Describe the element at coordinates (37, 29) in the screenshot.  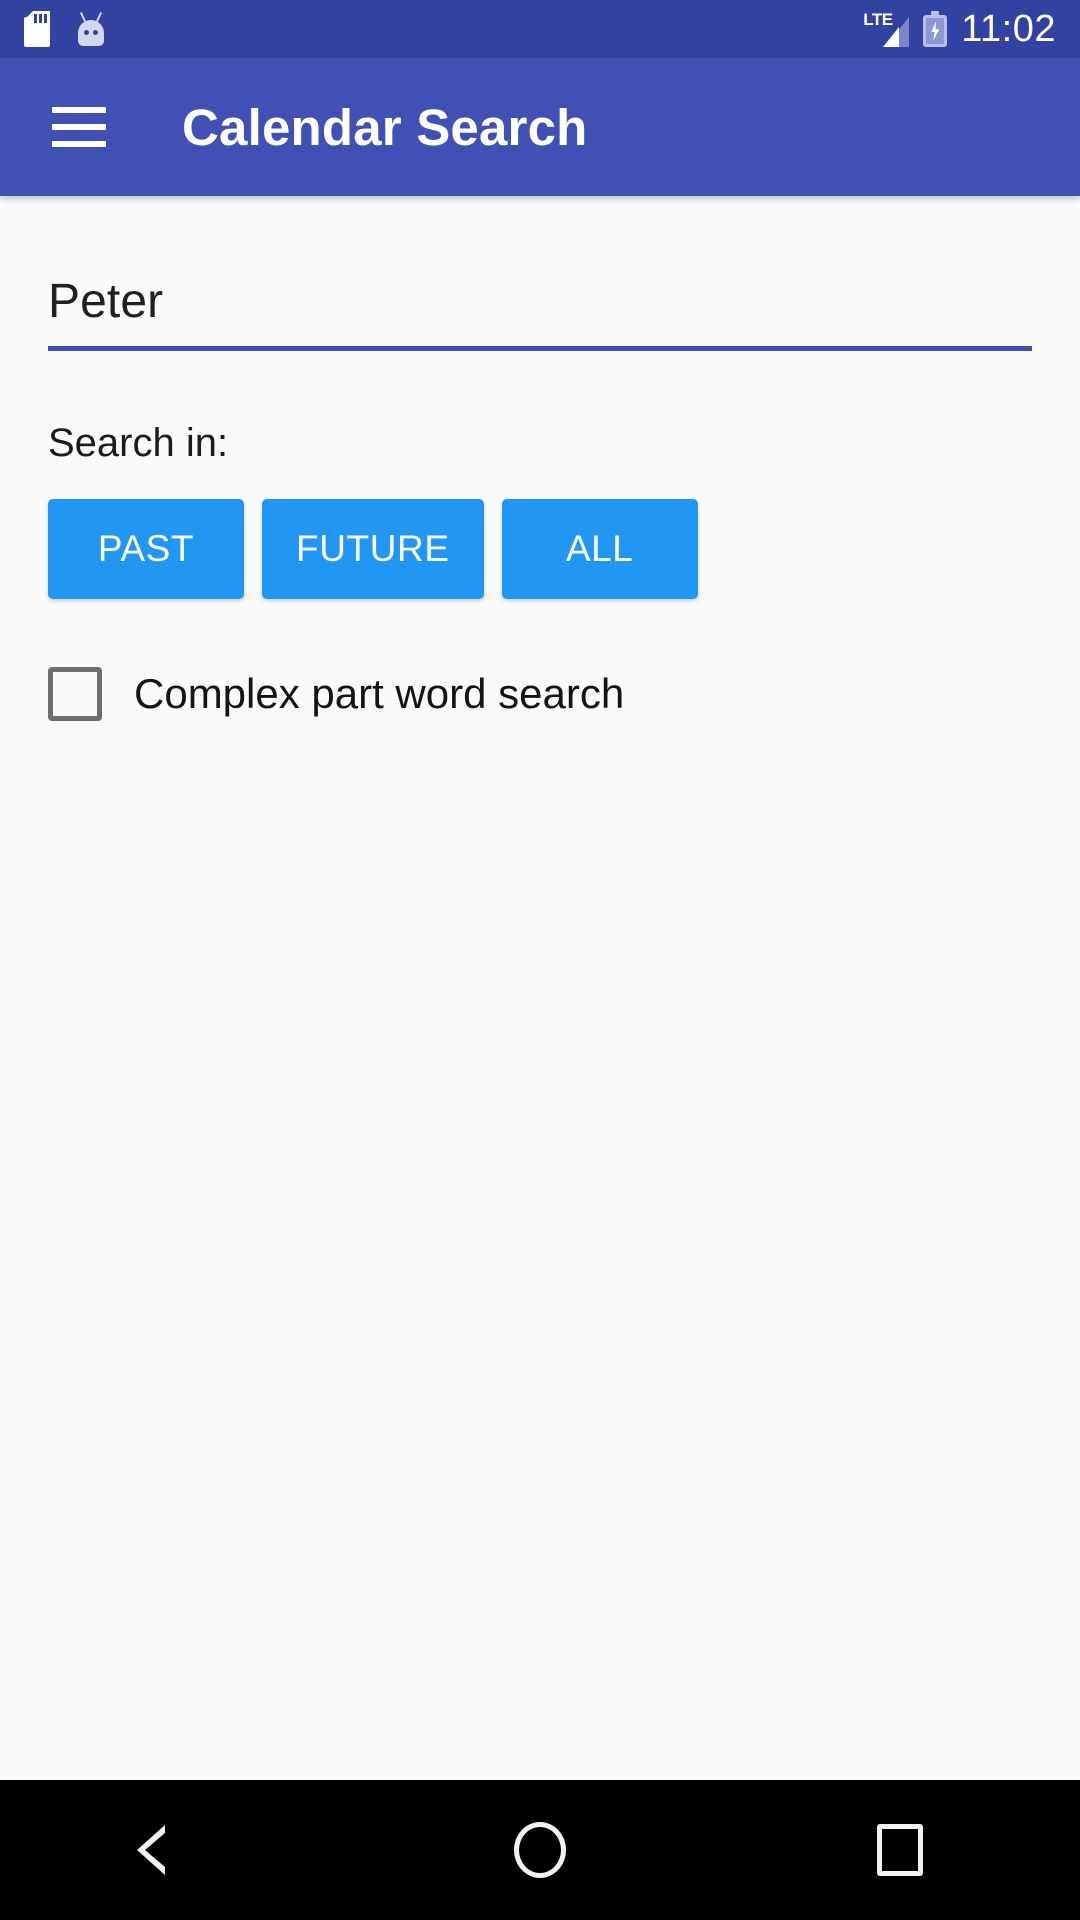
I see `sd-card-icon` at that location.